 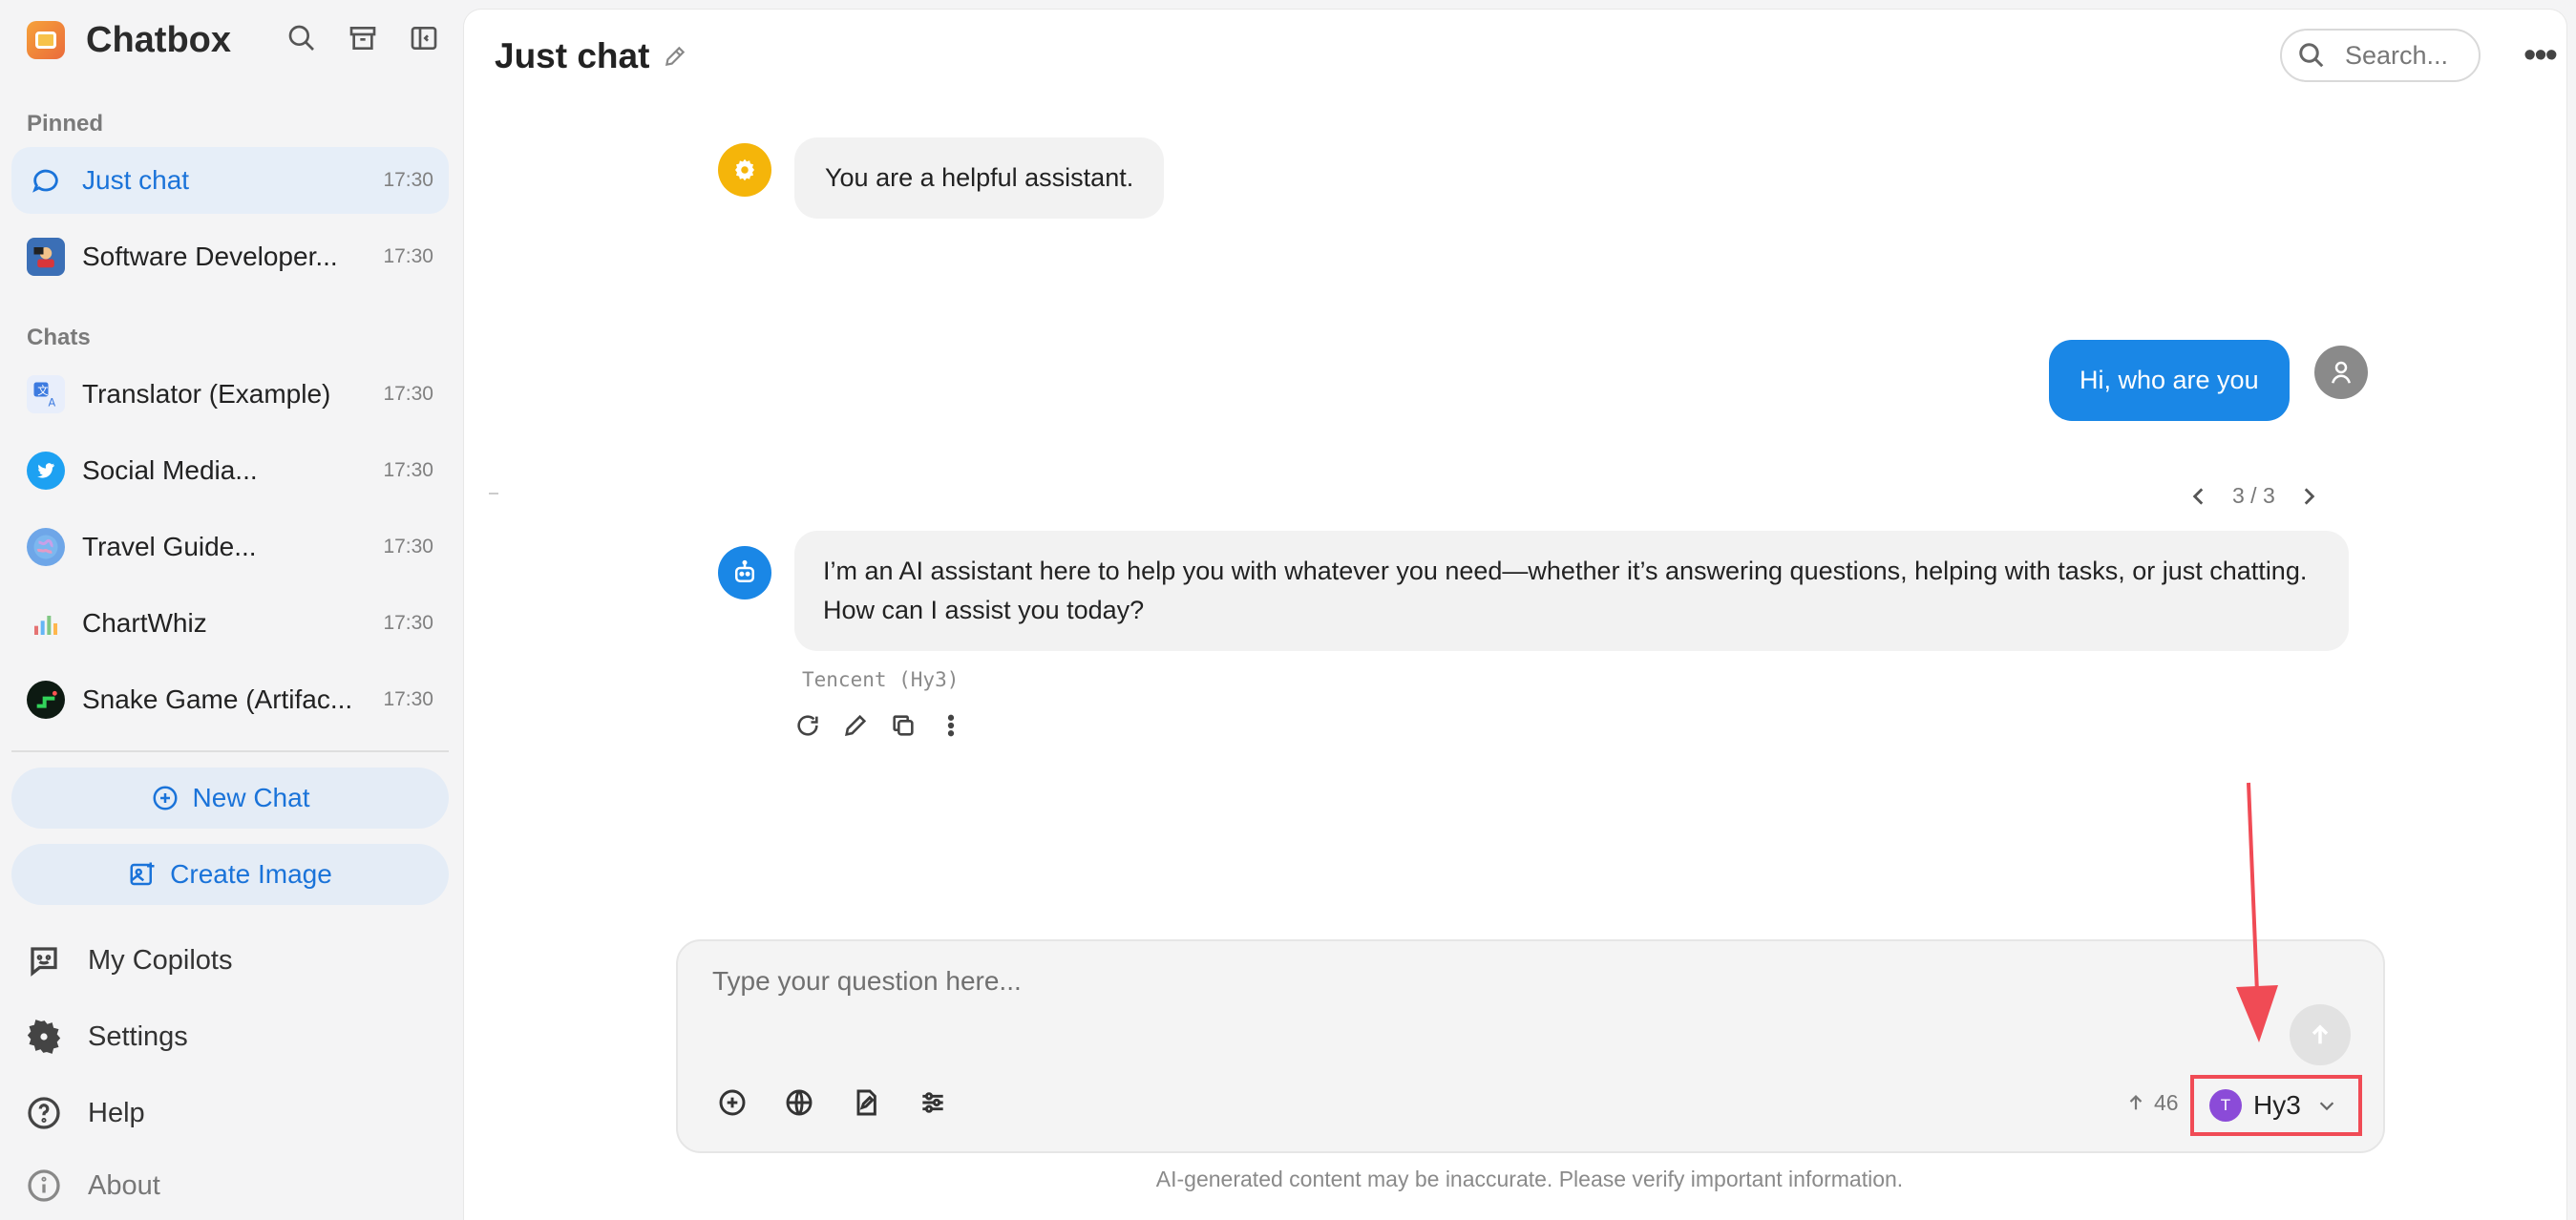 I want to click on sidebar-item-social-media: Social Media... 17:30, so click(x=230, y=471).